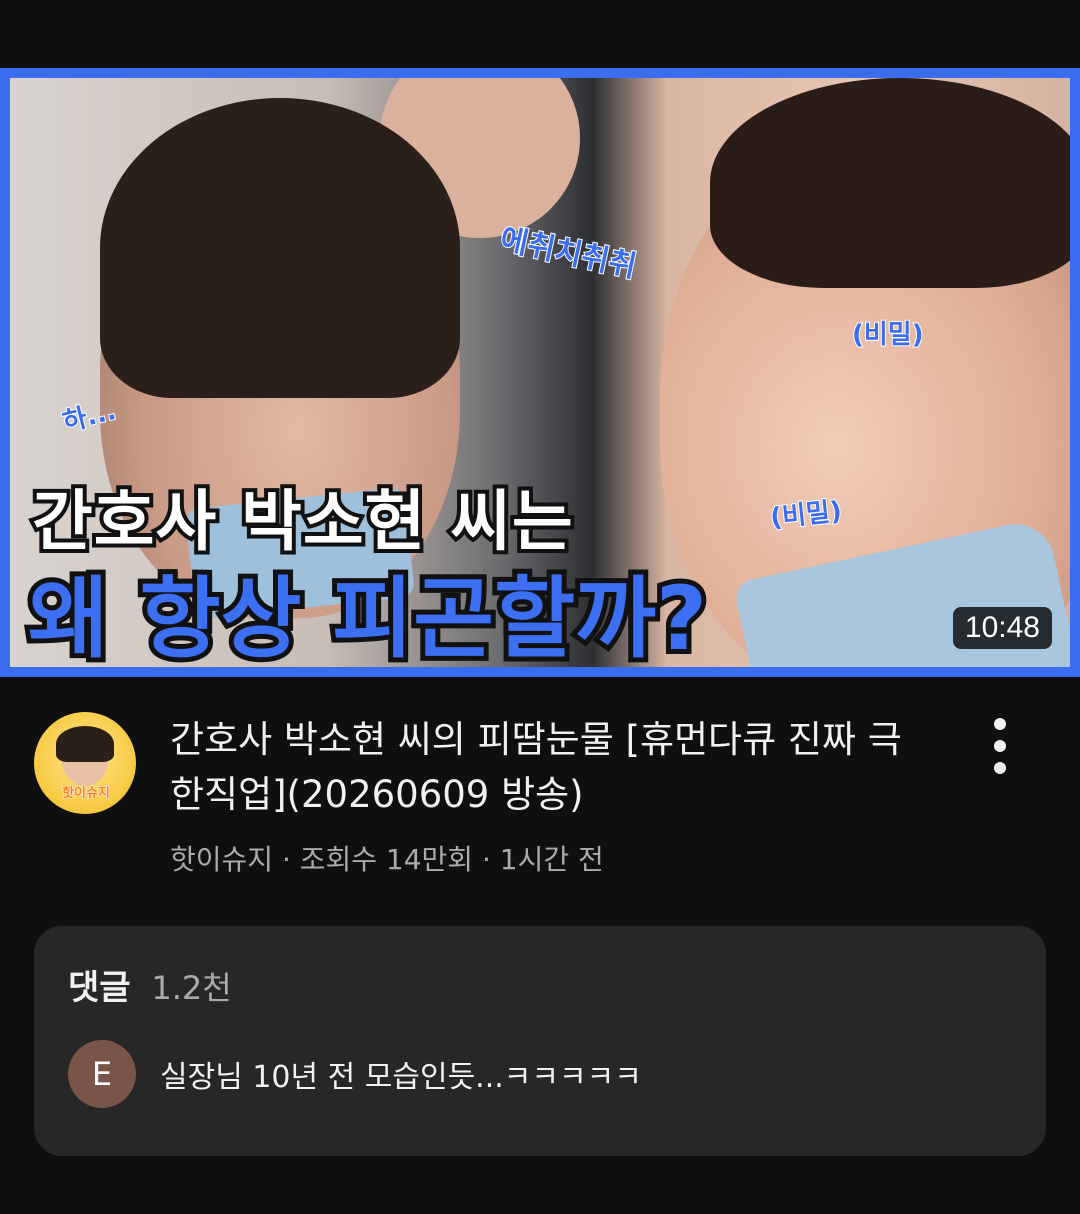 The width and height of the screenshot is (1080, 1214). I want to click on duration-badge: 10:48, so click(1002, 628).